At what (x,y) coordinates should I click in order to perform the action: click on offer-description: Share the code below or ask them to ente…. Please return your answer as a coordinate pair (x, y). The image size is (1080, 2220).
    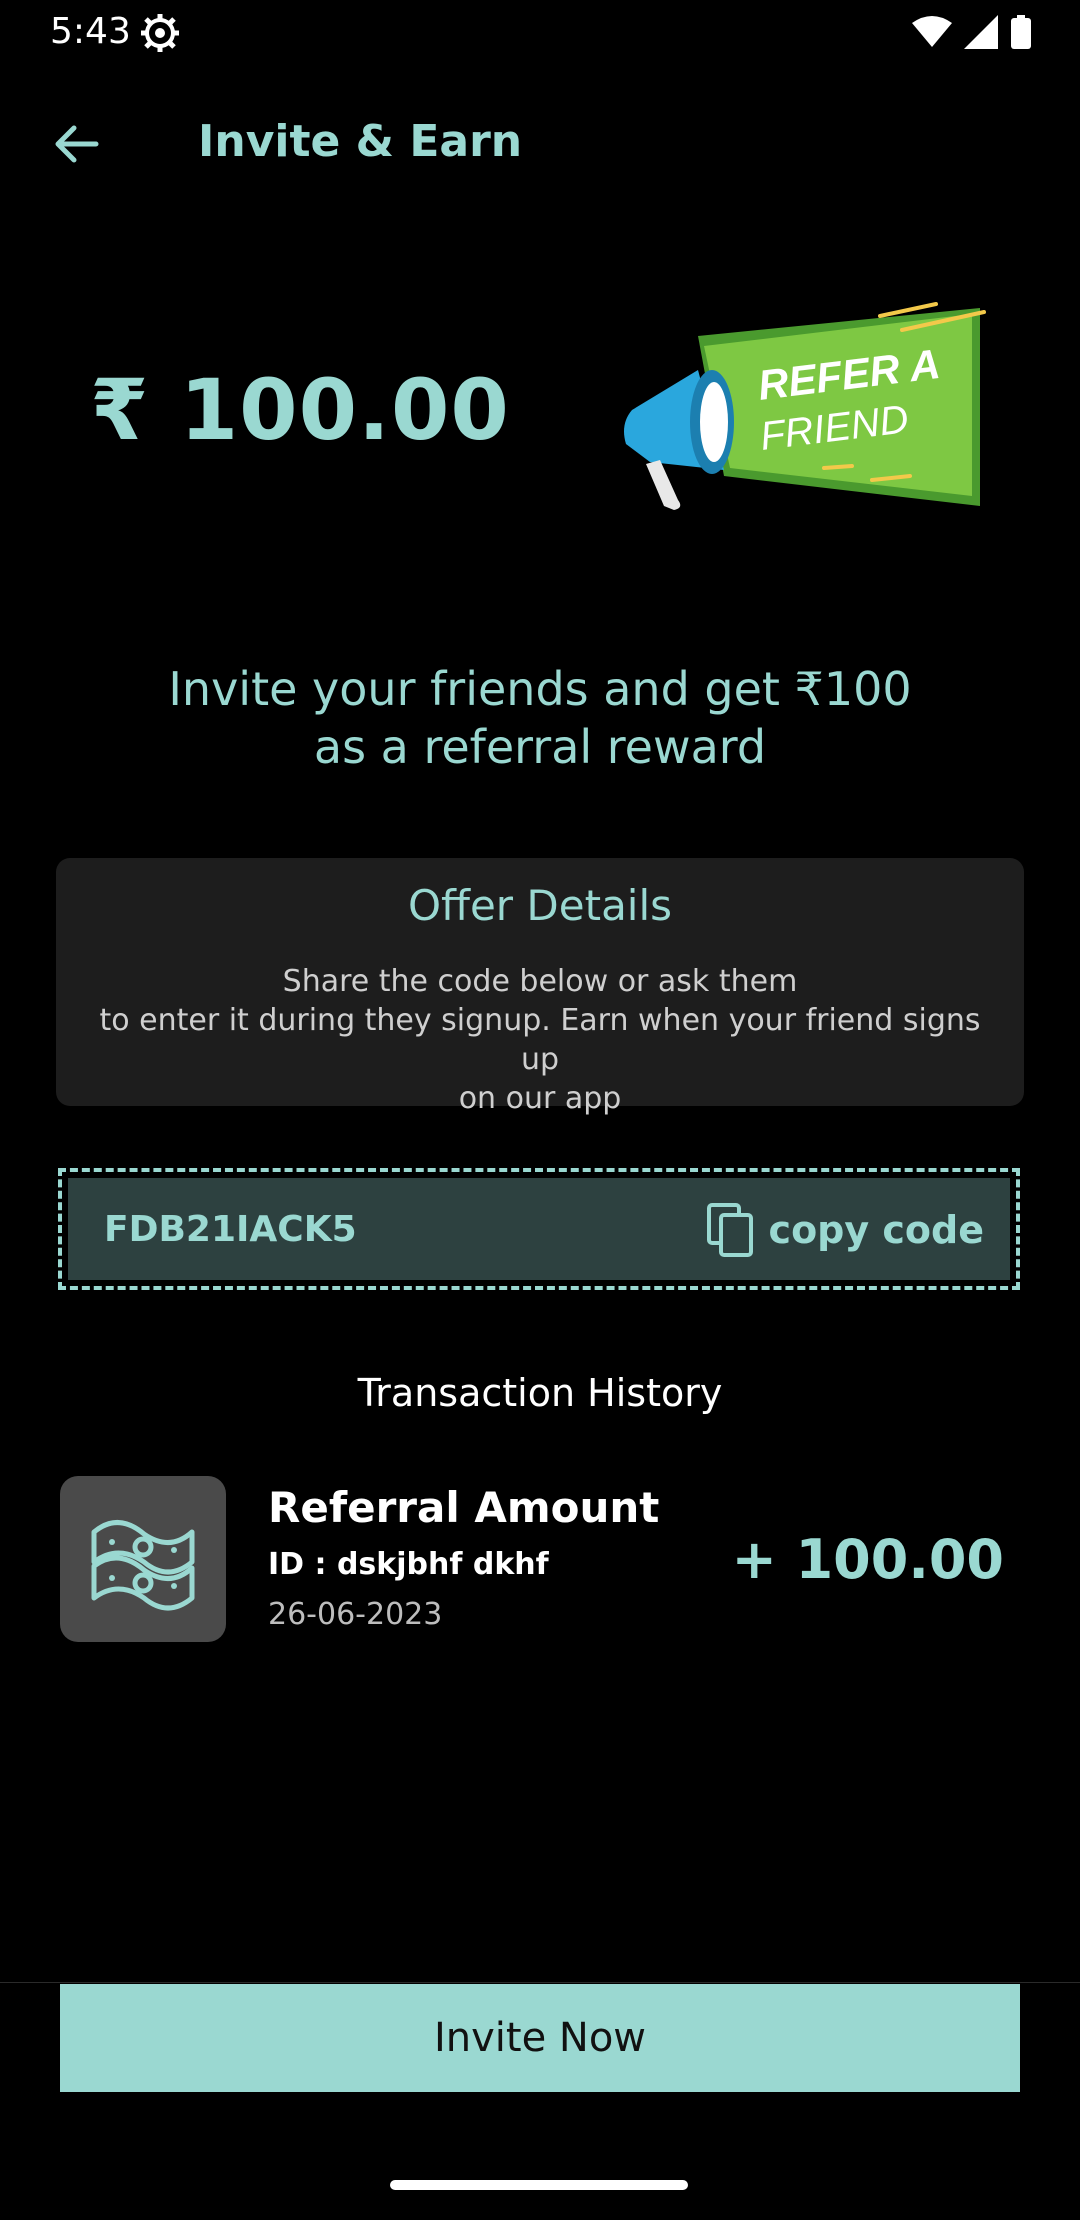
    Looking at the image, I should click on (540, 1040).